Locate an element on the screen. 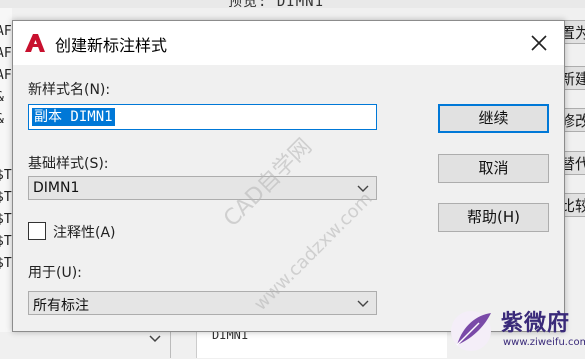  parent-window-top: 预览: DIMN1 is located at coordinates (292, 5).